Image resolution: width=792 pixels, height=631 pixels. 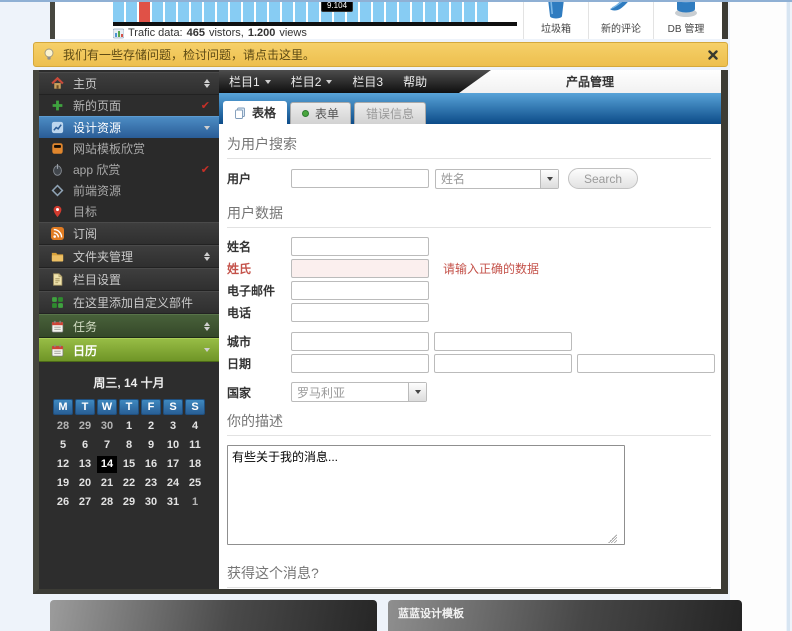 I want to click on nav-item-label: 栏目1, so click(x=244, y=82).